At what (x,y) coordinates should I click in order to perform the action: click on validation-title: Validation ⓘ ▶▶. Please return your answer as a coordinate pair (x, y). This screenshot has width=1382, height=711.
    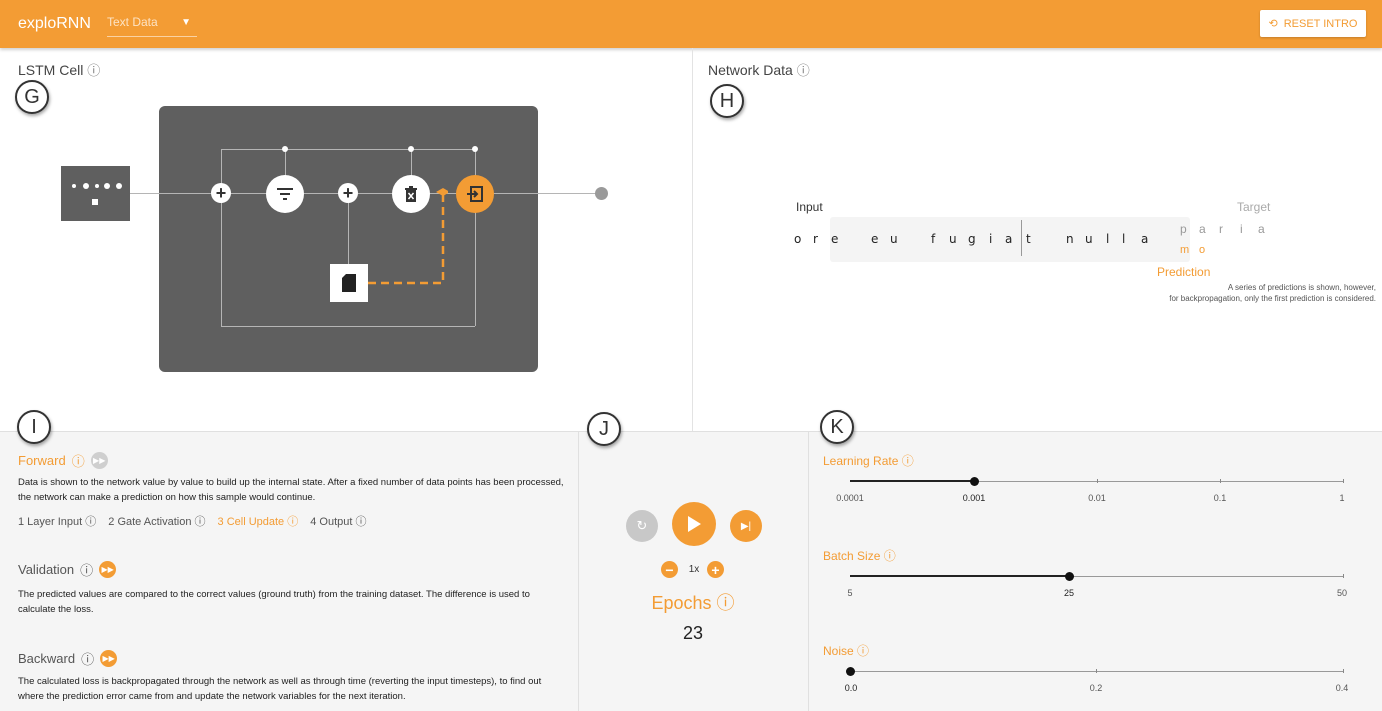
    Looking at the image, I should click on (67, 569).